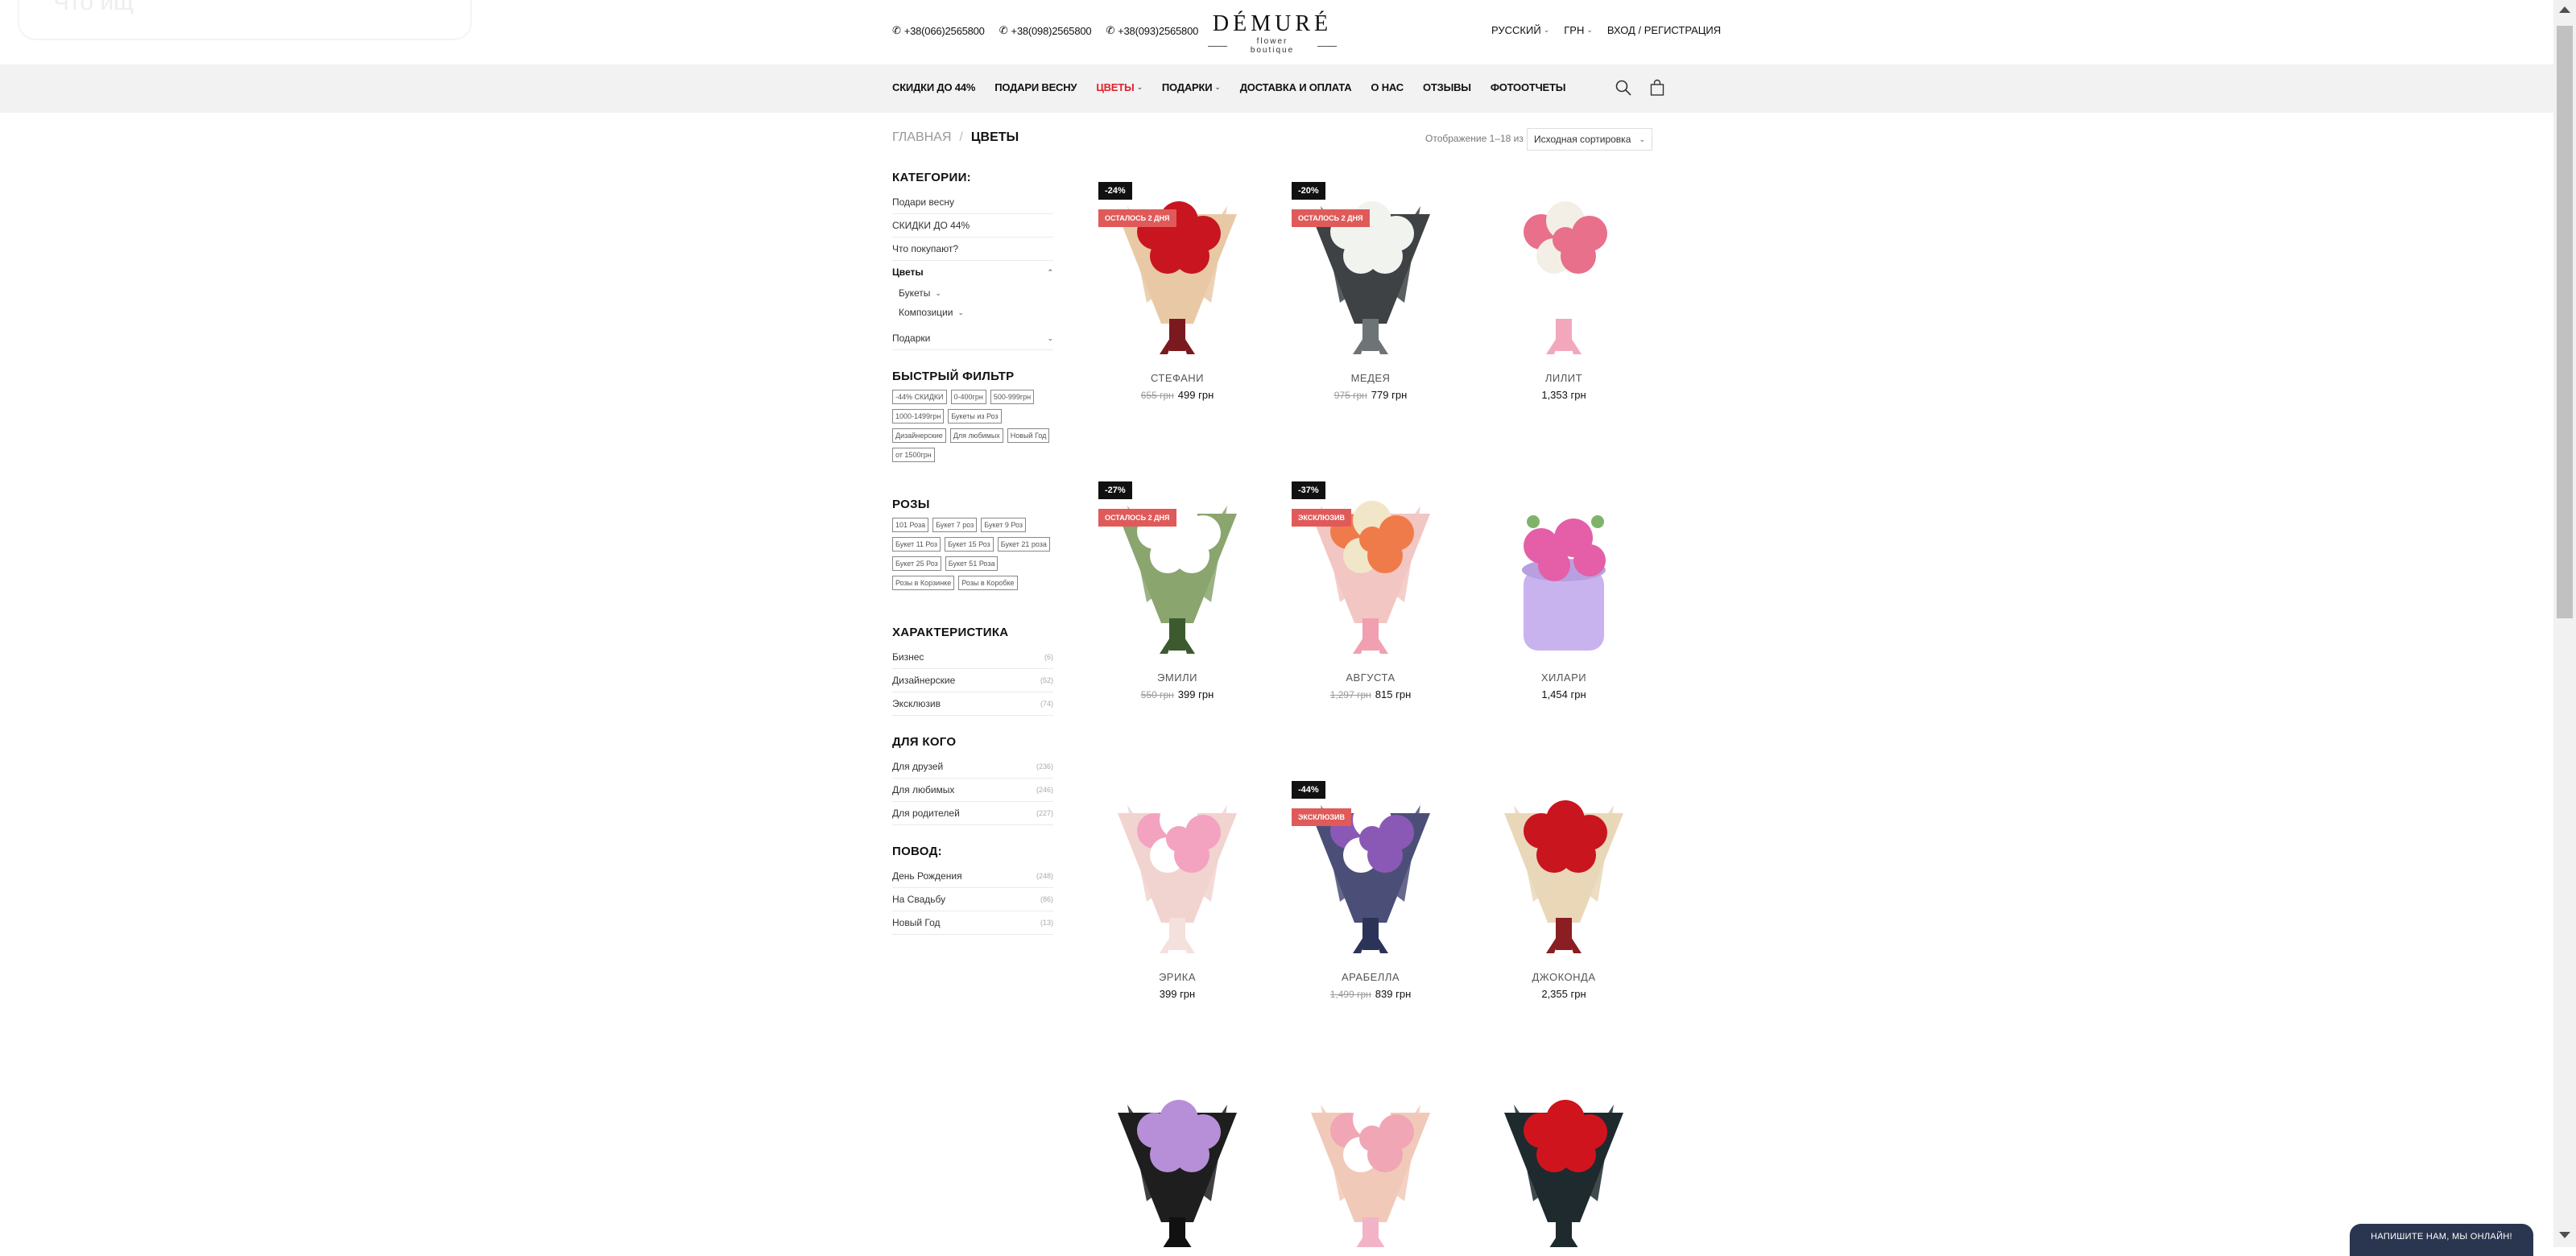 The height and width of the screenshot is (1256, 2576). I want to click on scroll-up-arrow-icon, so click(2564, 9).